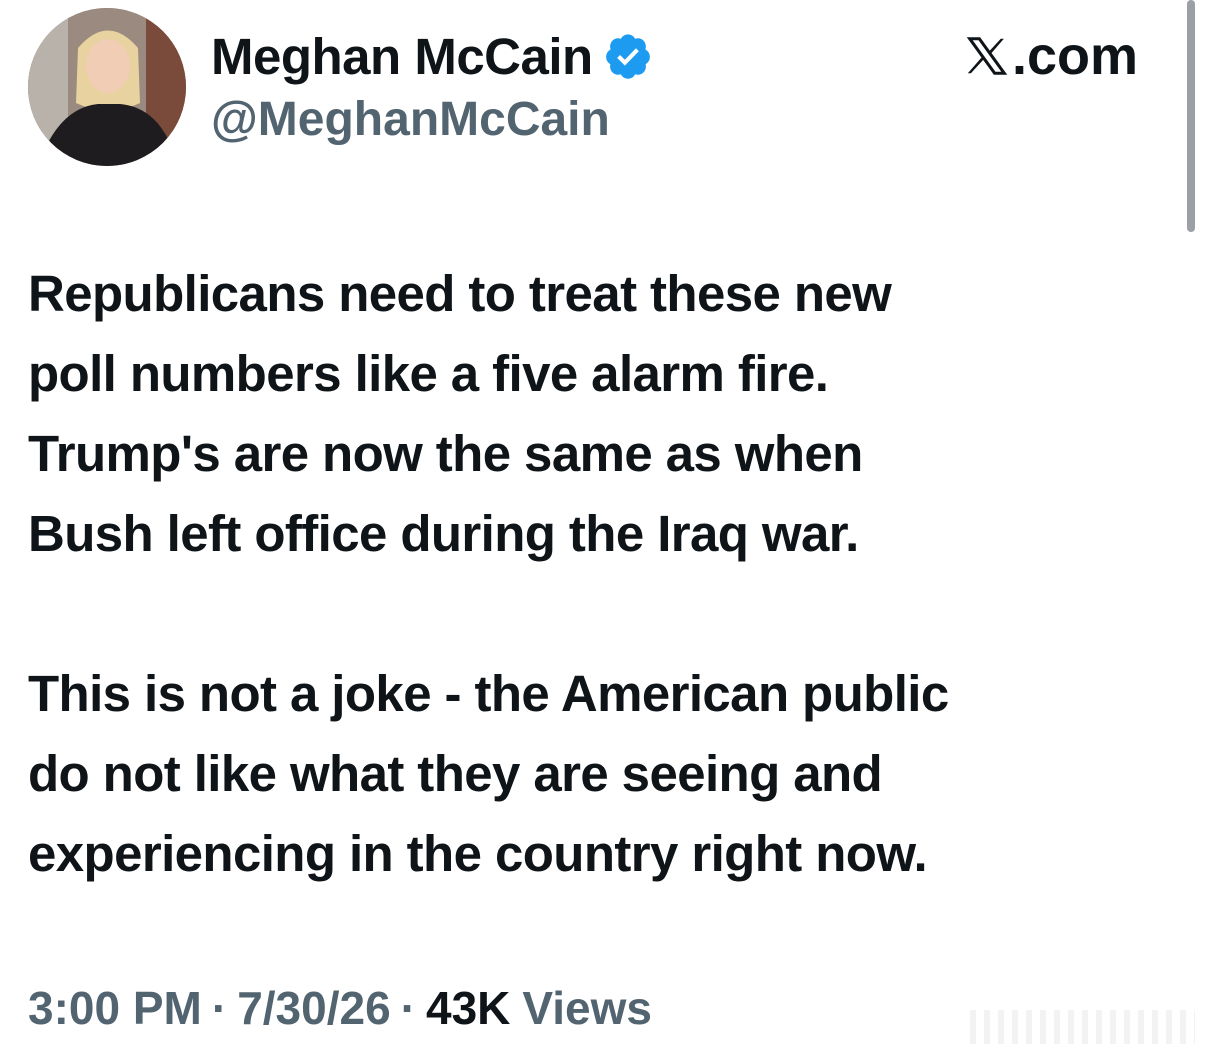 Image resolution: width=1206 pixels, height=1060 pixels. I want to click on display-name: Meghan McCain, so click(402, 56).